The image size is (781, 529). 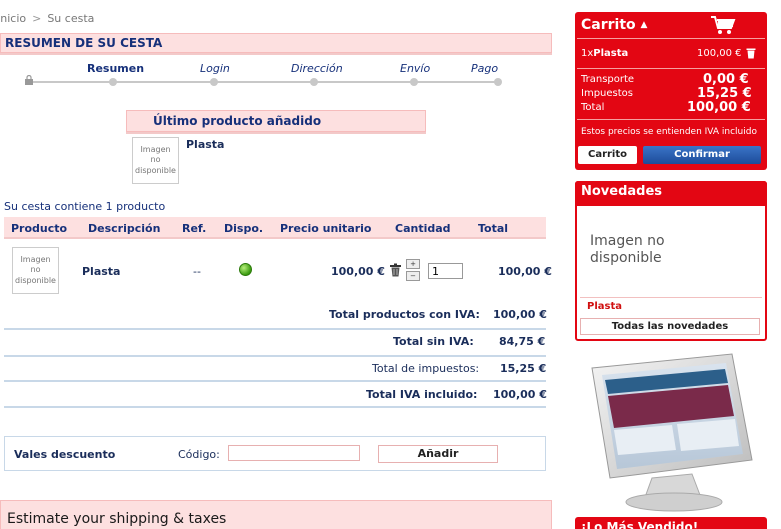 I want to click on cart-button: Carrito, so click(x=607, y=155).